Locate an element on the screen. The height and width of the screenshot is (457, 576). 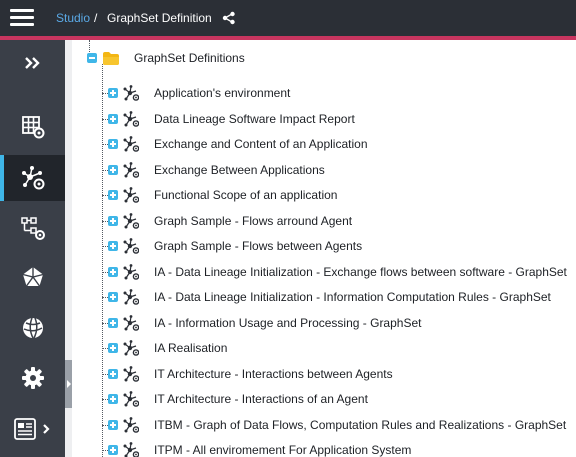
gear-icon is located at coordinates (32, 378).